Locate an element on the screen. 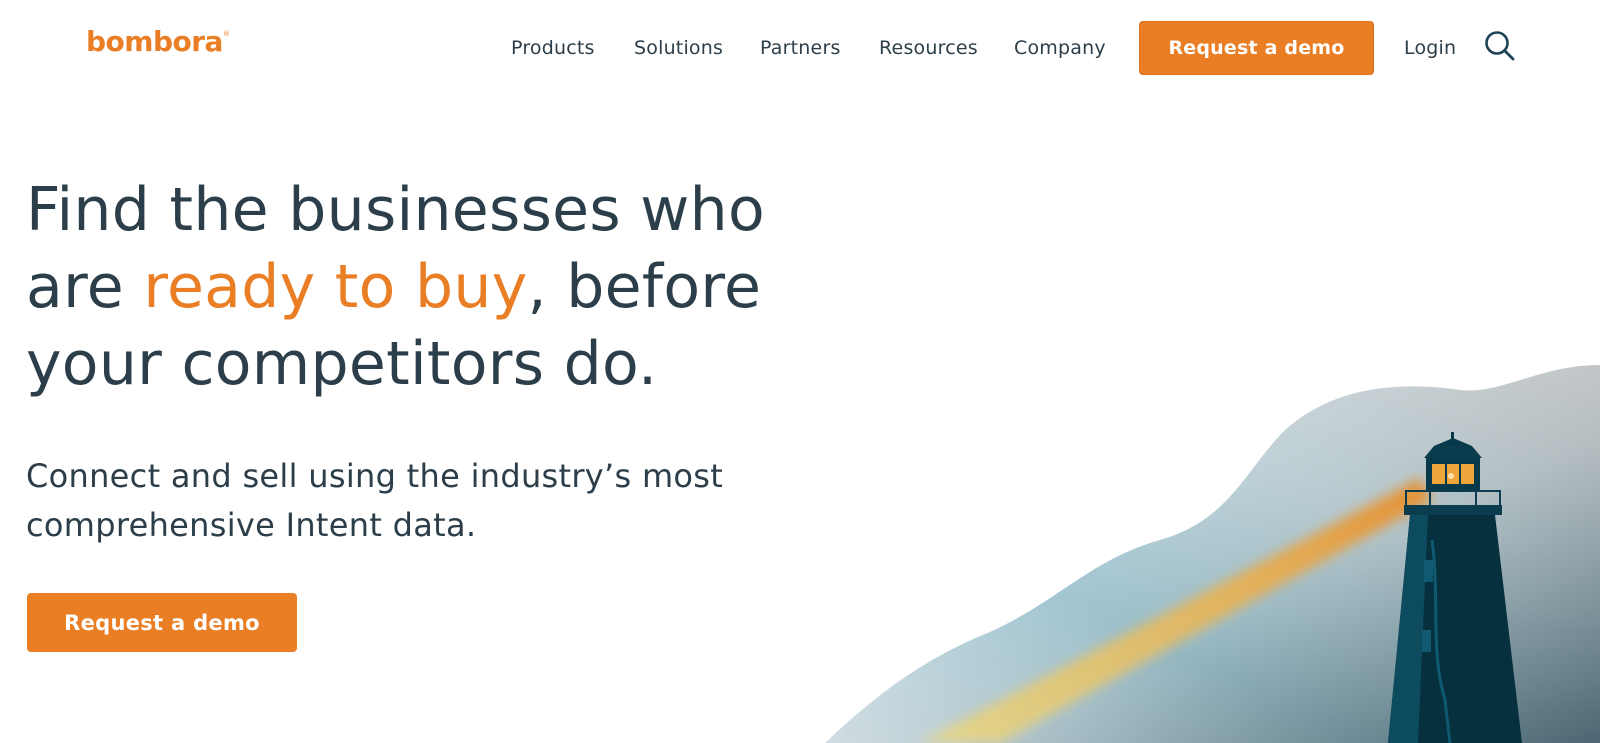 This screenshot has height=743, width=1600. nav-item-resources: Resources is located at coordinates (928, 48).